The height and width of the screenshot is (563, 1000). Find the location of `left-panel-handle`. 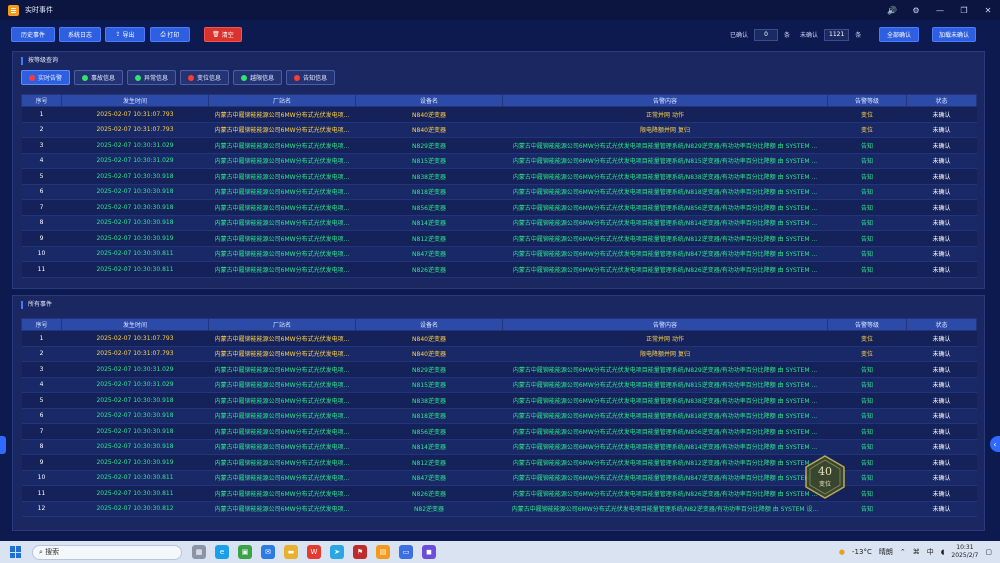

left-panel-handle is located at coordinates (3, 445).